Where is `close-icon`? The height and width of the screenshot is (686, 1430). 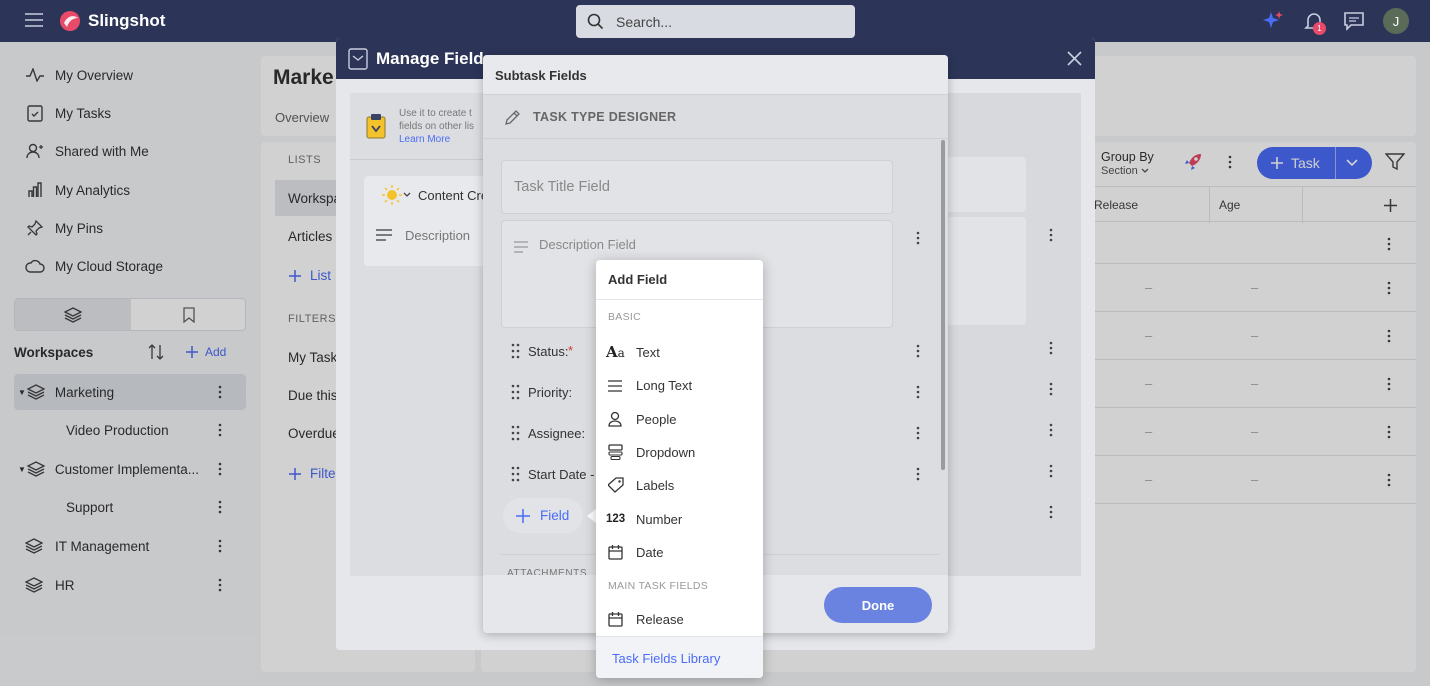
close-icon is located at coordinates (1074, 58).